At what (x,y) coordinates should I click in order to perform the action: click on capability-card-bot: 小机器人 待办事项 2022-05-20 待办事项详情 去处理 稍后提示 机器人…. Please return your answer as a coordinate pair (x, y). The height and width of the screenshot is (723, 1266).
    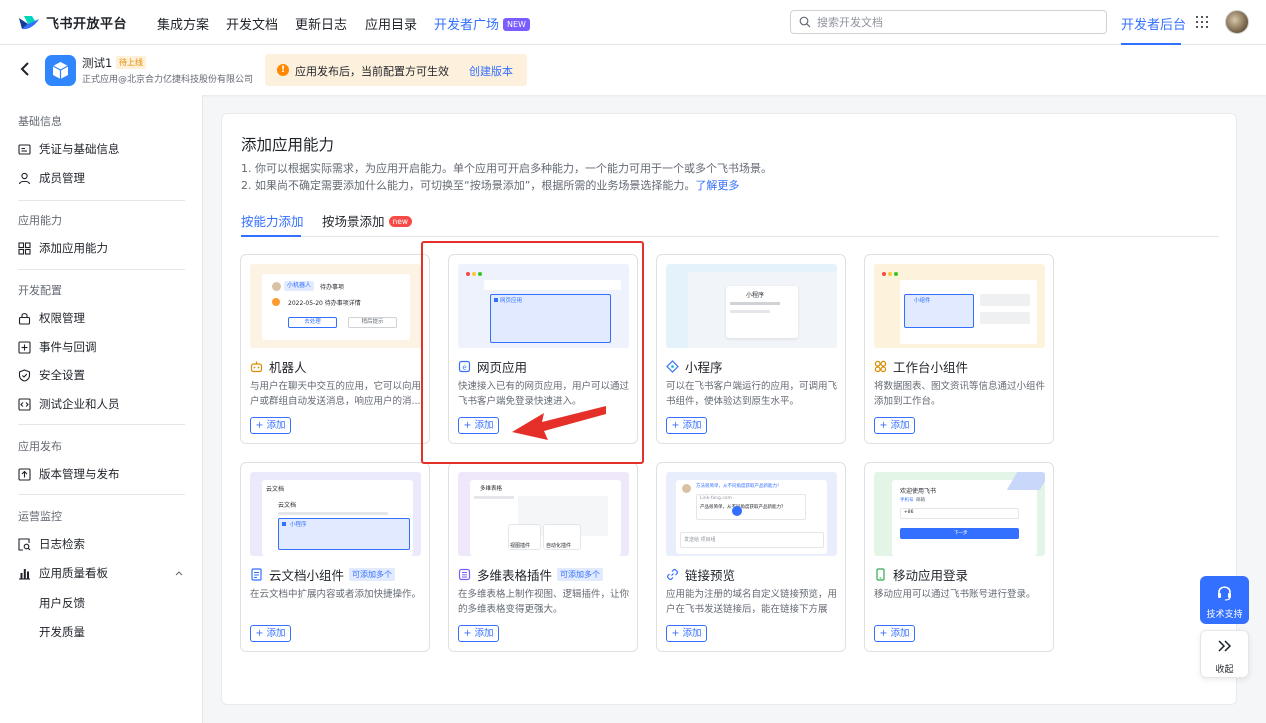
    Looking at the image, I should click on (335, 349).